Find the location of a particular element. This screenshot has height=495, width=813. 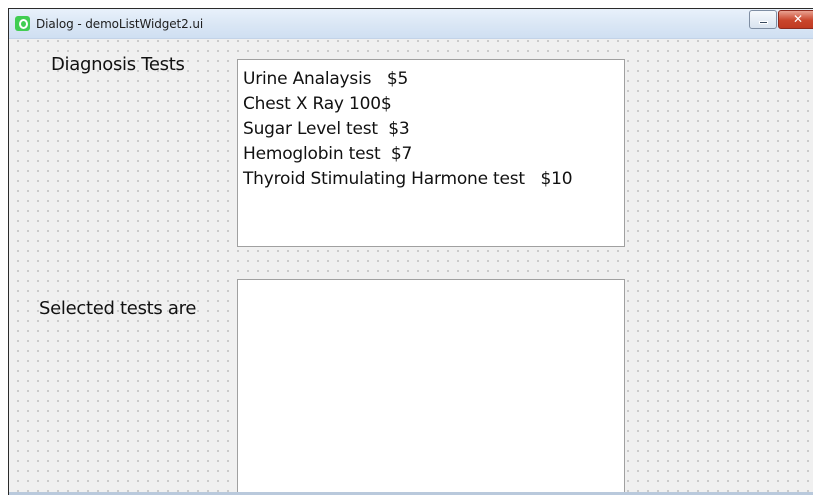

list-item: Thyroid Stimulating Harmone test $10 is located at coordinates (431, 179).